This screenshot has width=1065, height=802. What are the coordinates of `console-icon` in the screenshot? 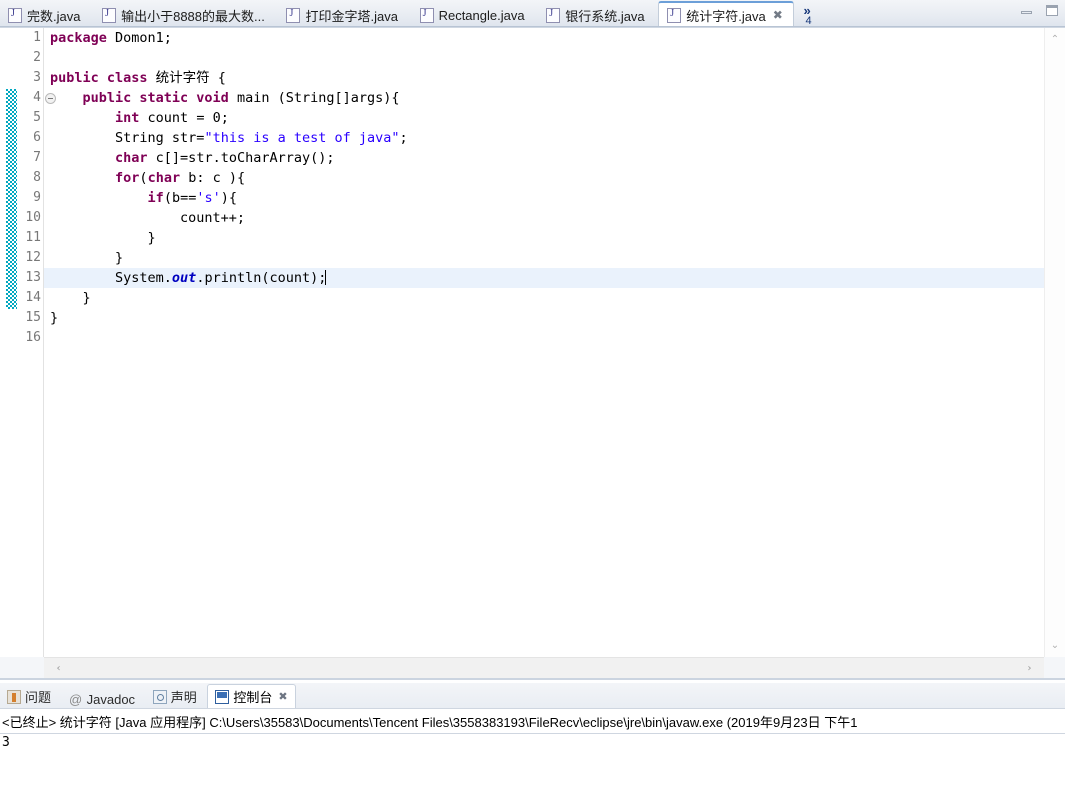 It's located at (222, 696).